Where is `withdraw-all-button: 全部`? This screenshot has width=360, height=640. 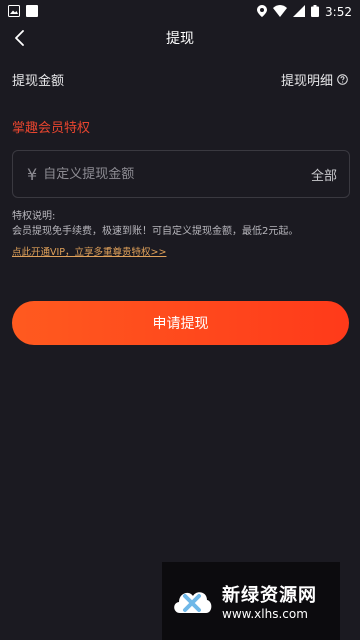
withdraw-all-button: 全部 is located at coordinates (324, 174).